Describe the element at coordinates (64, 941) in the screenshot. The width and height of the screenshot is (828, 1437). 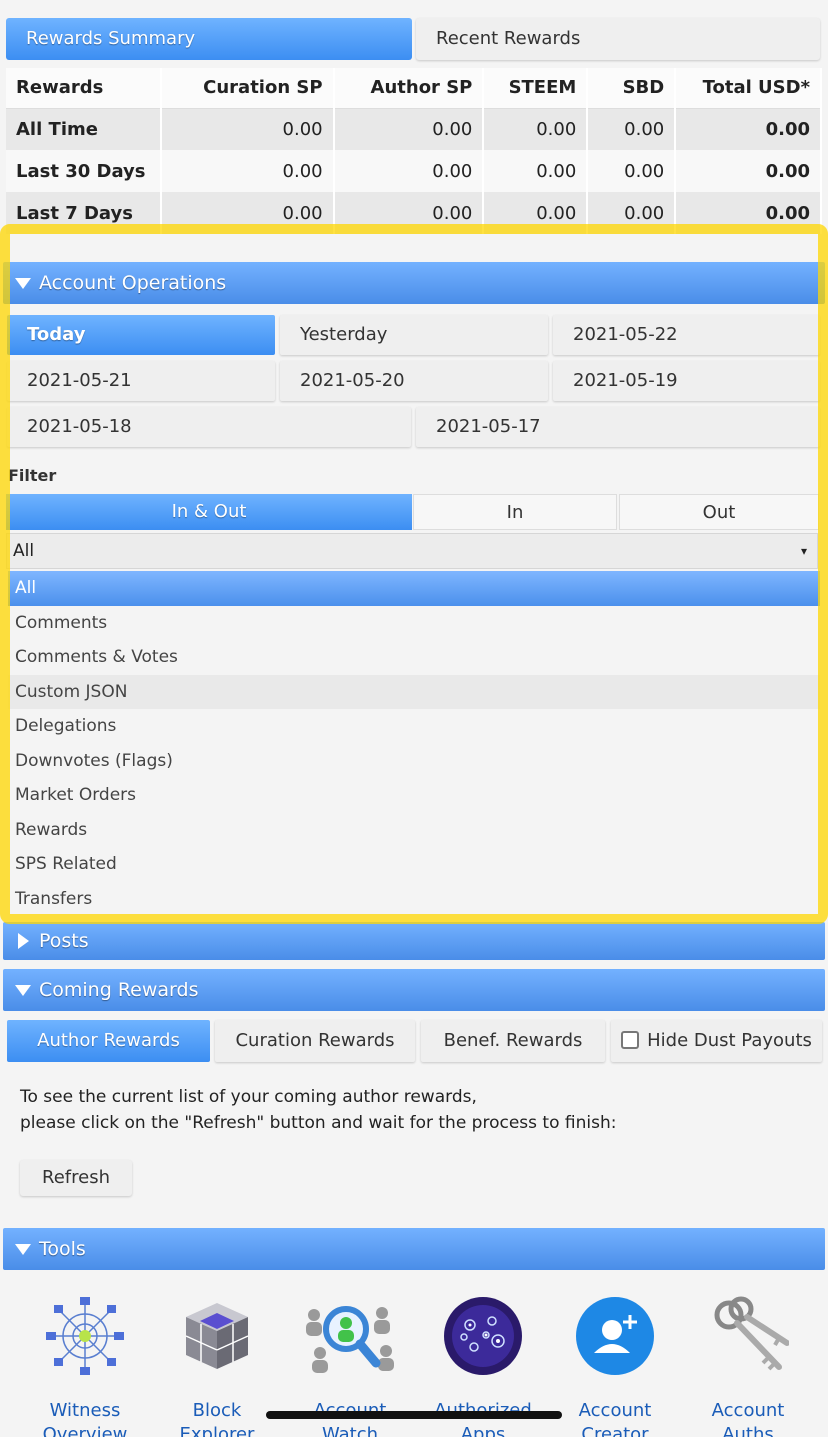
I see `section-title: Posts` at that location.